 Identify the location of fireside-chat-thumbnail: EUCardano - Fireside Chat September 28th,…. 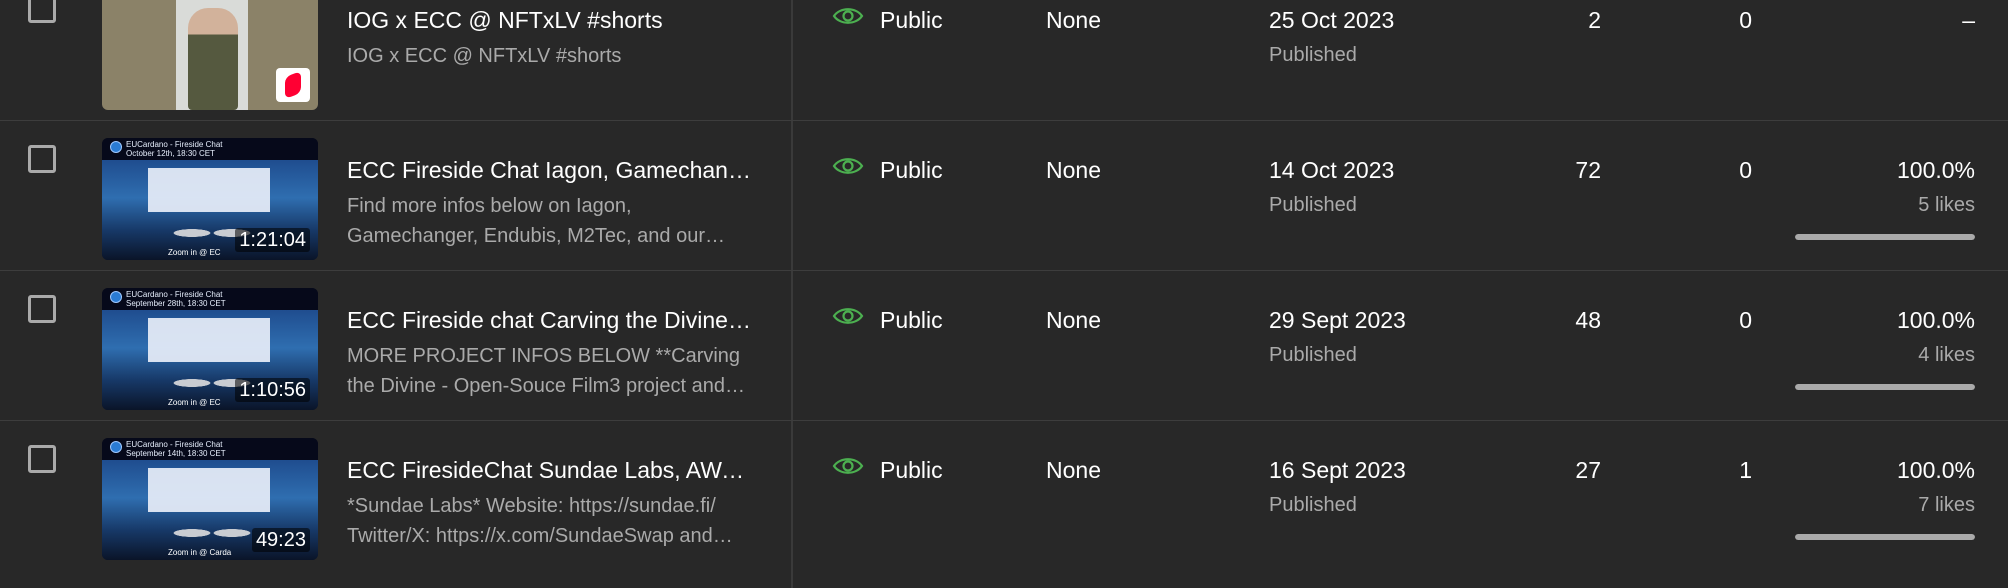
(210, 349).